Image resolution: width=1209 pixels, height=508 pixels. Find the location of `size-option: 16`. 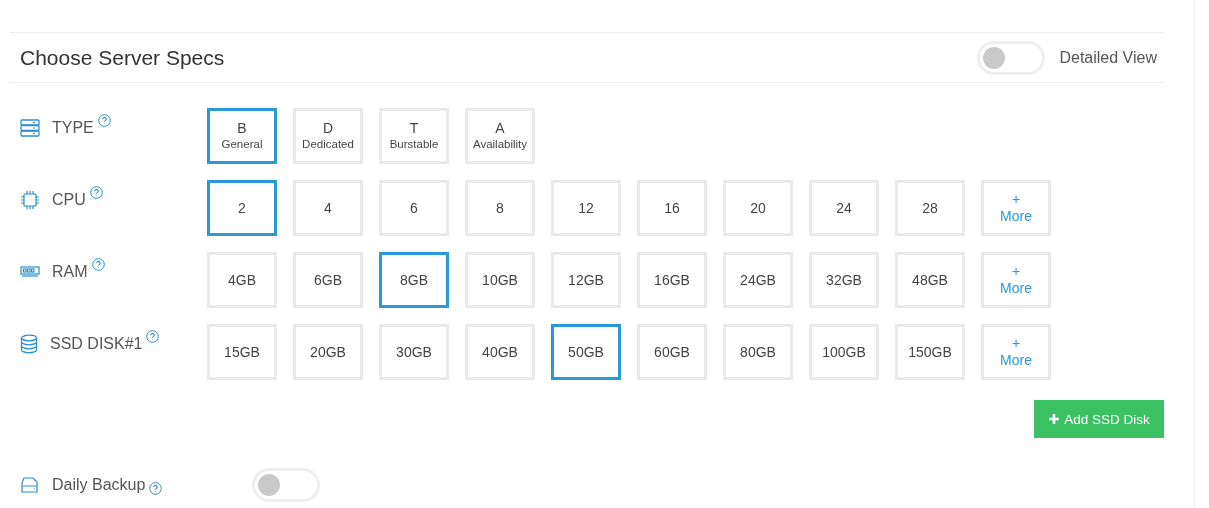

size-option: 16 is located at coordinates (672, 208).